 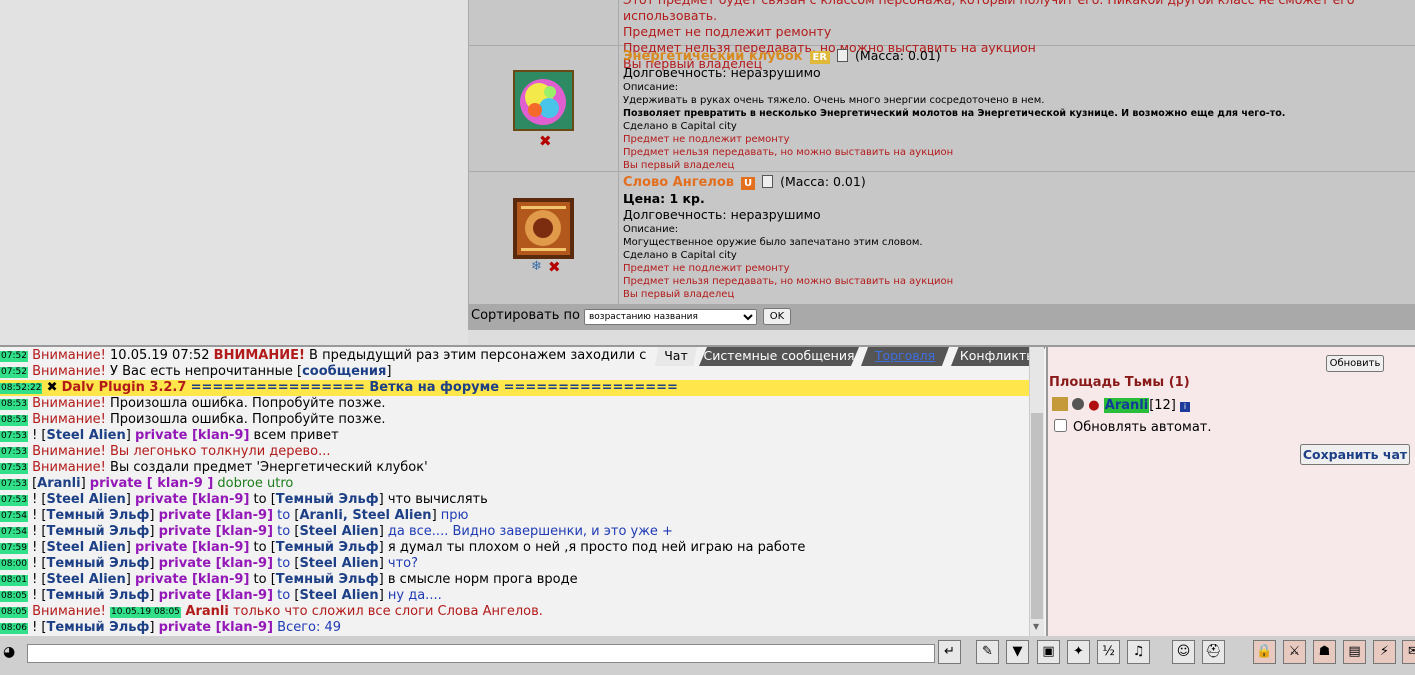 What do you see at coordinates (1264, 652) in the screenshot?
I see `lock-icon: 🔒` at bounding box center [1264, 652].